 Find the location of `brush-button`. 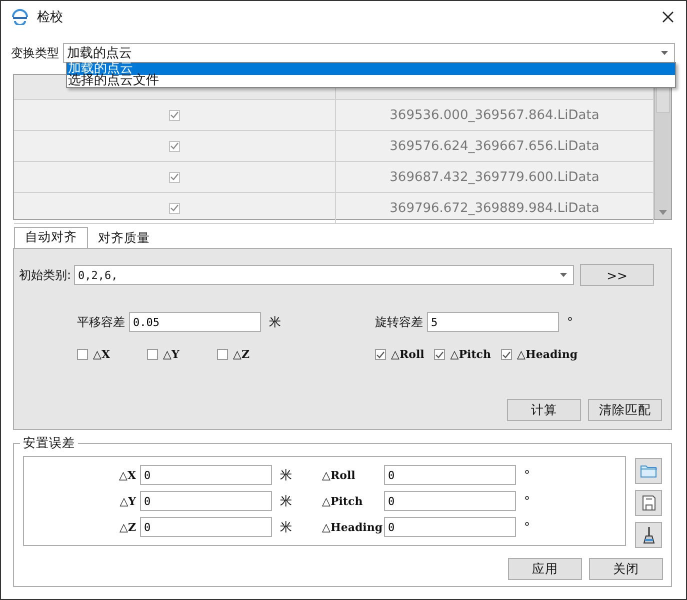

brush-button is located at coordinates (648, 535).